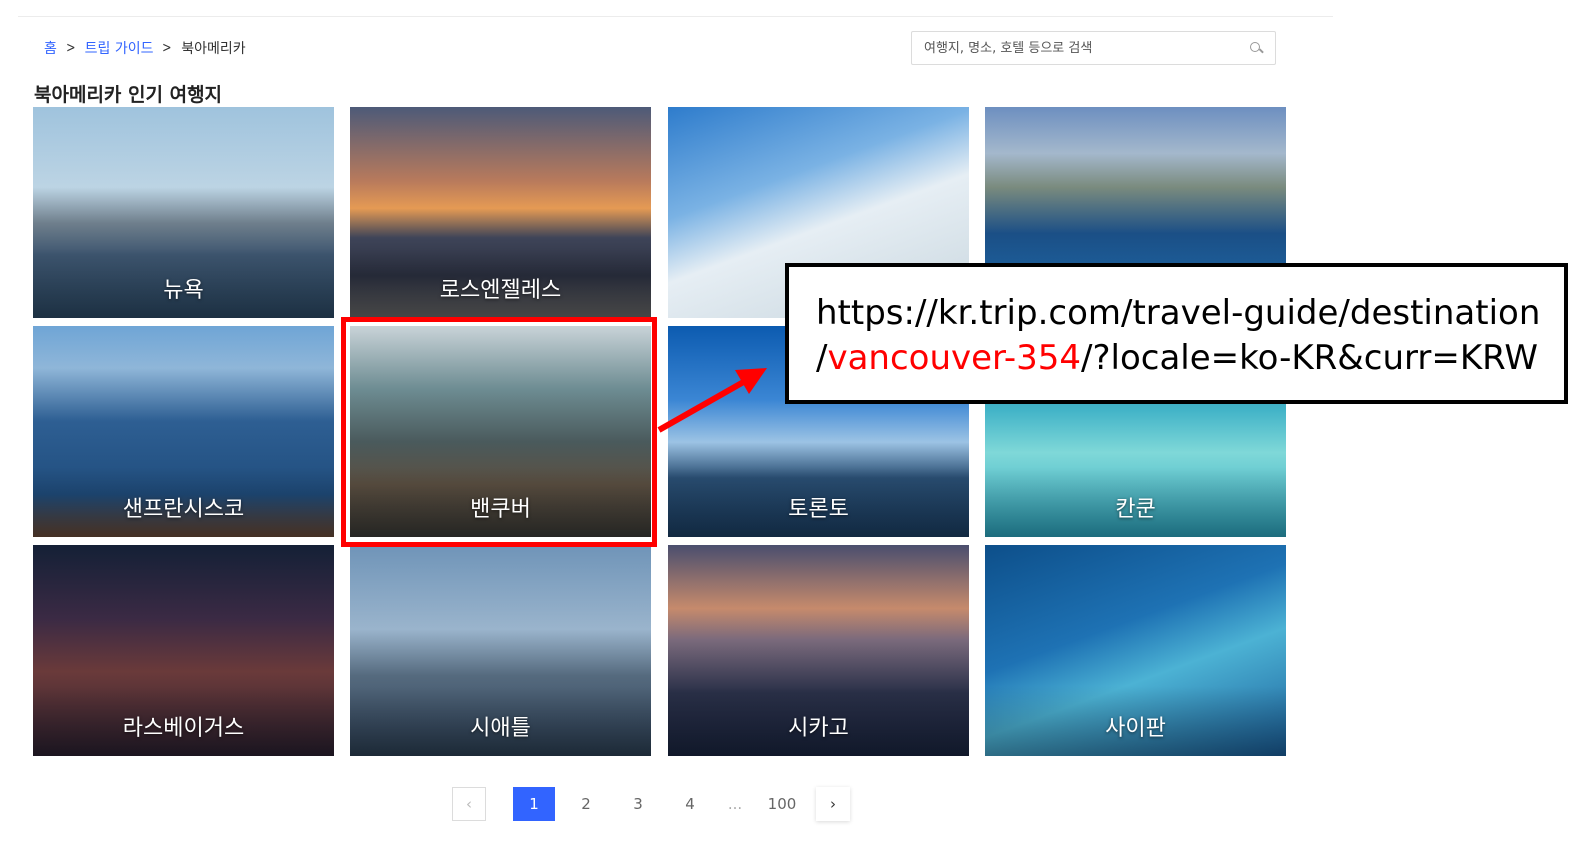  What do you see at coordinates (500, 509) in the screenshot?
I see `destination-label: 밴쿠버` at bounding box center [500, 509].